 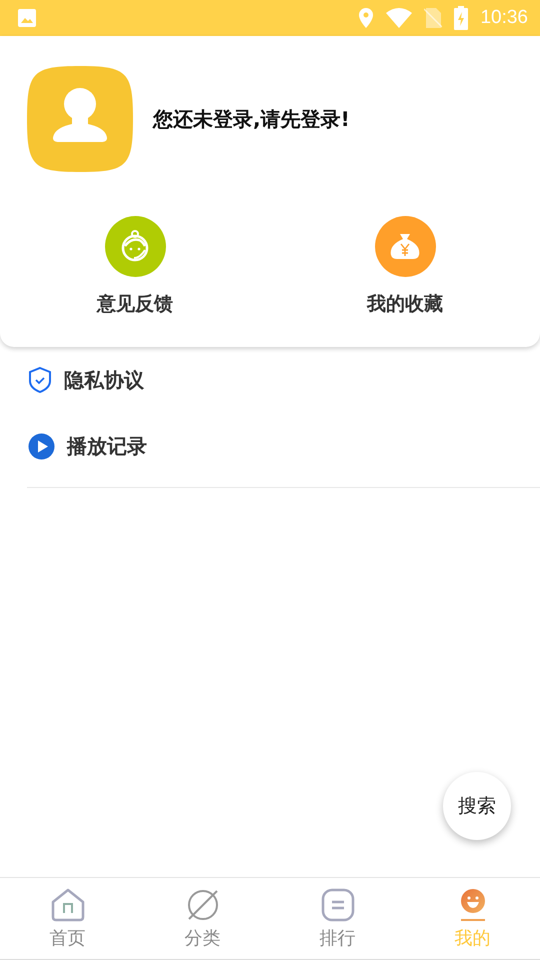 What do you see at coordinates (270, 446) in the screenshot?
I see `menu-item: 播放记录` at bounding box center [270, 446].